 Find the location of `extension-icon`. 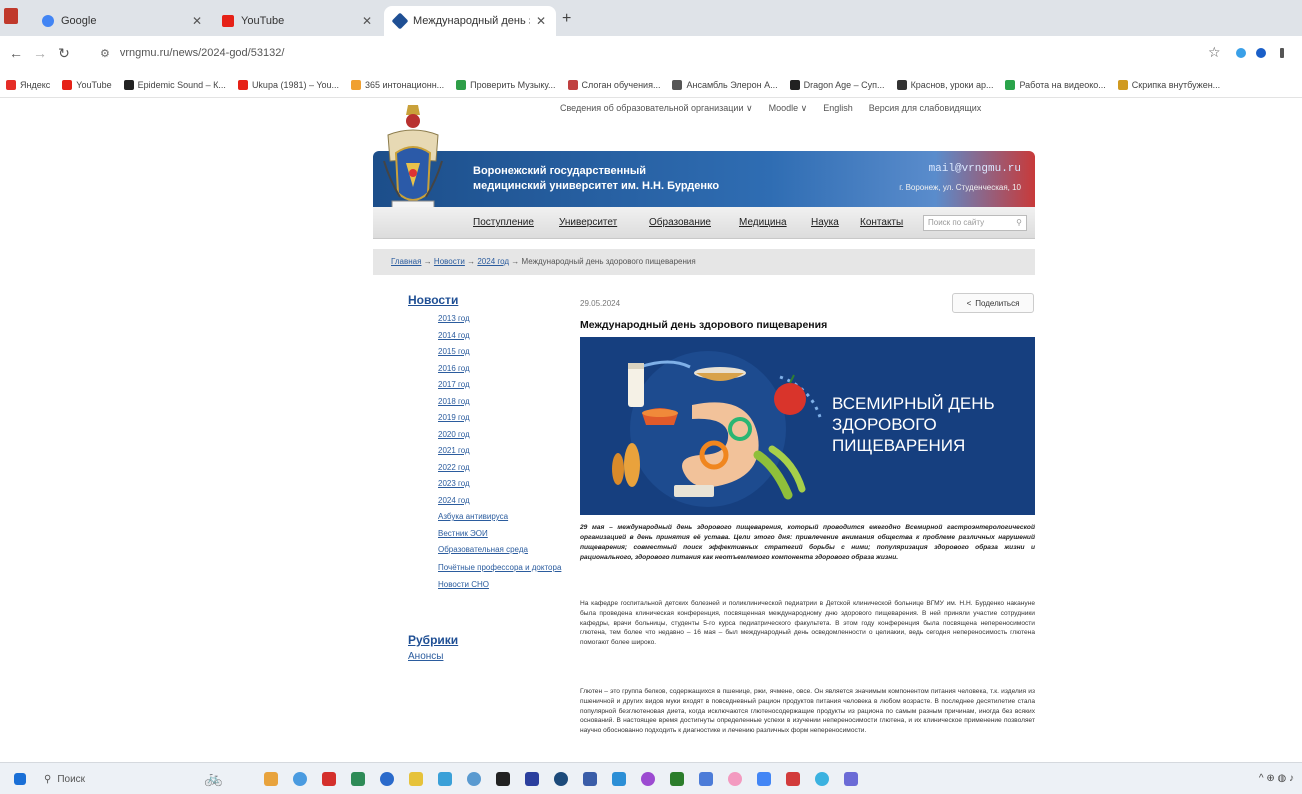

extension-icon is located at coordinates (1241, 53).